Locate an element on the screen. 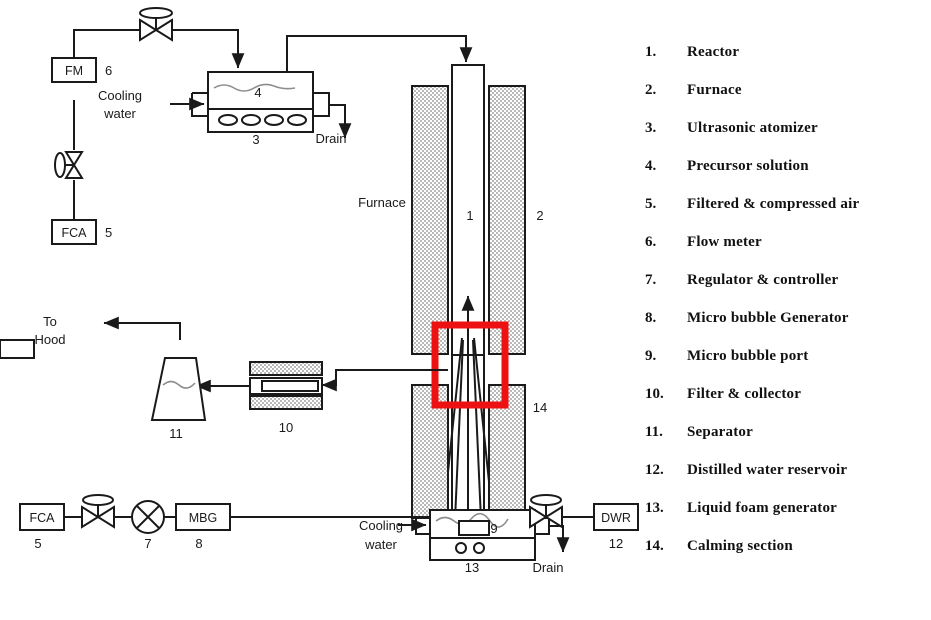 The height and width of the screenshot is (620, 931). callout-1: 1 is located at coordinates (469, 215).